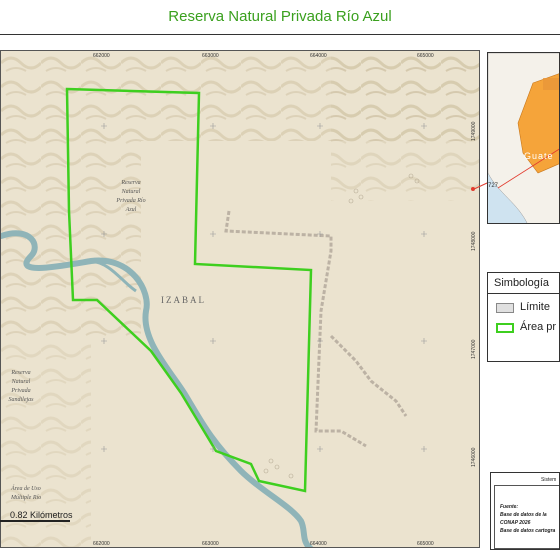 The height and width of the screenshot is (560, 560). What do you see at coordinates (26, 498) in the screenshot?
I see `multiuse-label-line: Múltiple Río` at bounding box center [26, 498].